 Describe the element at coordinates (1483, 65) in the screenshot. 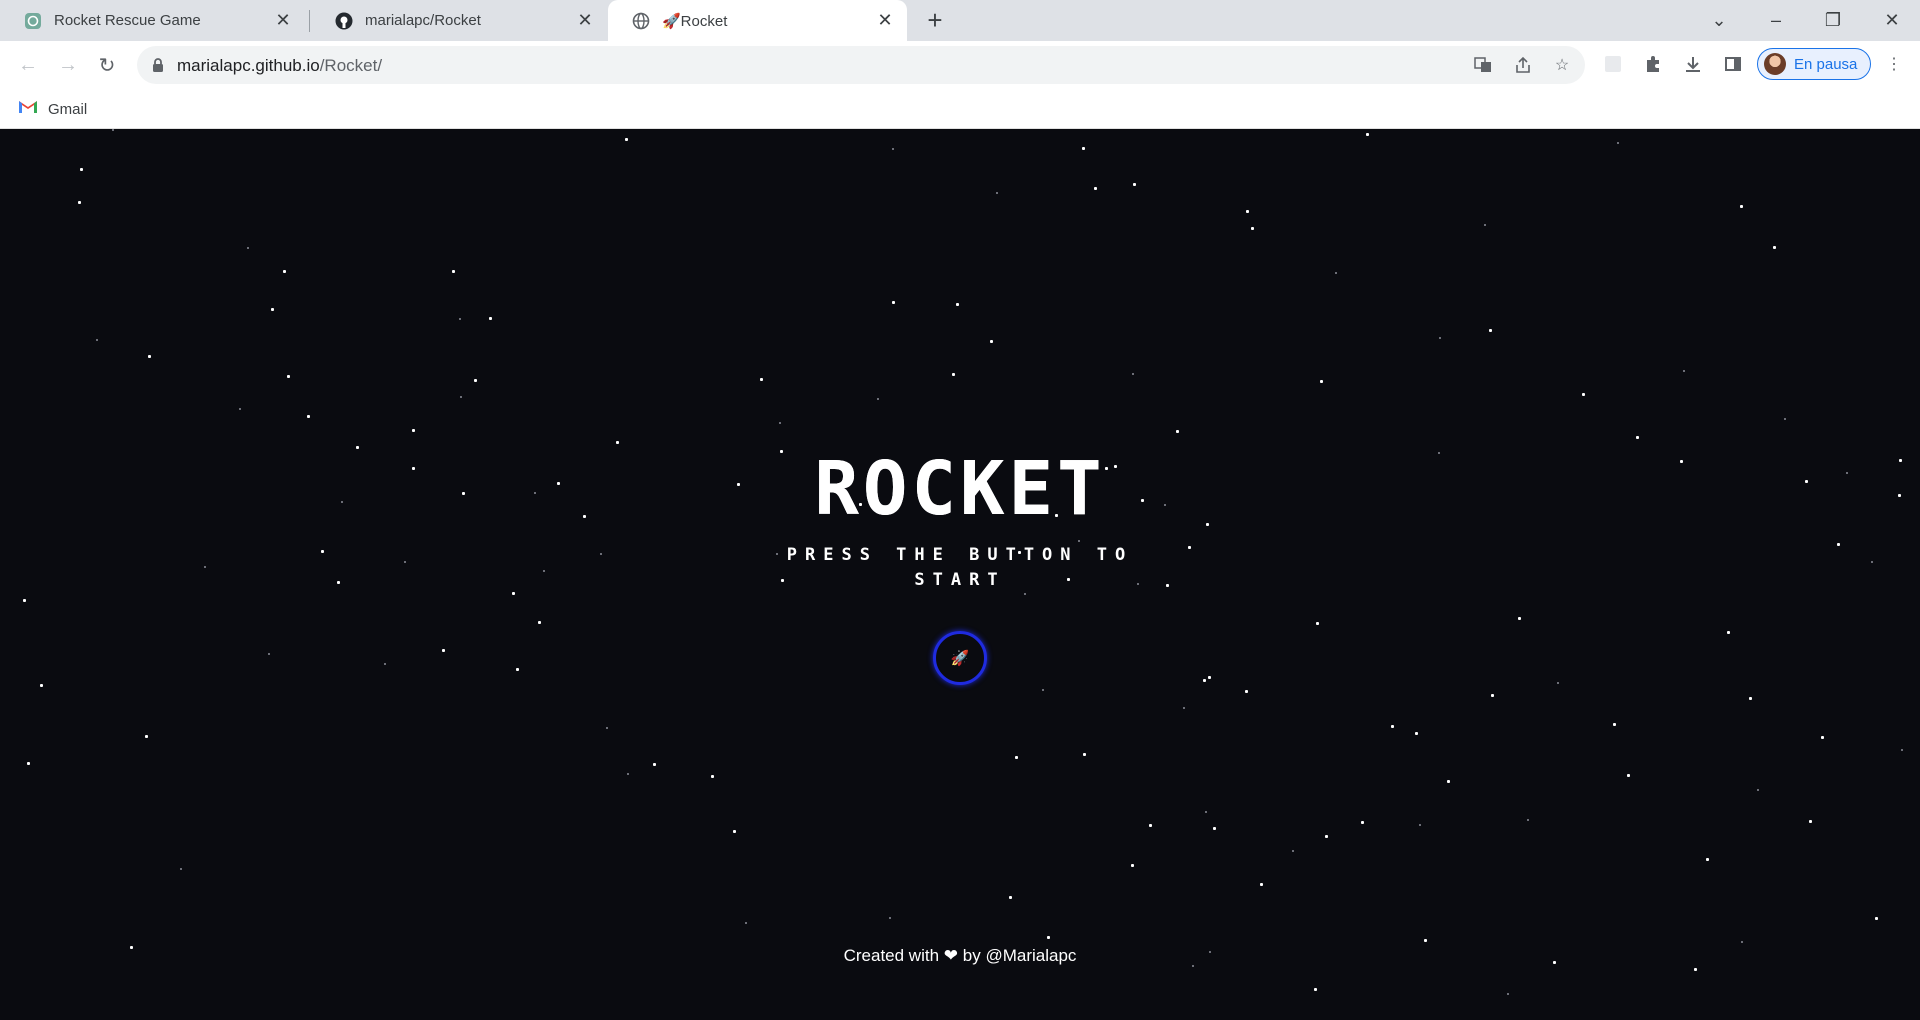

I see `translate-icon` at that location.